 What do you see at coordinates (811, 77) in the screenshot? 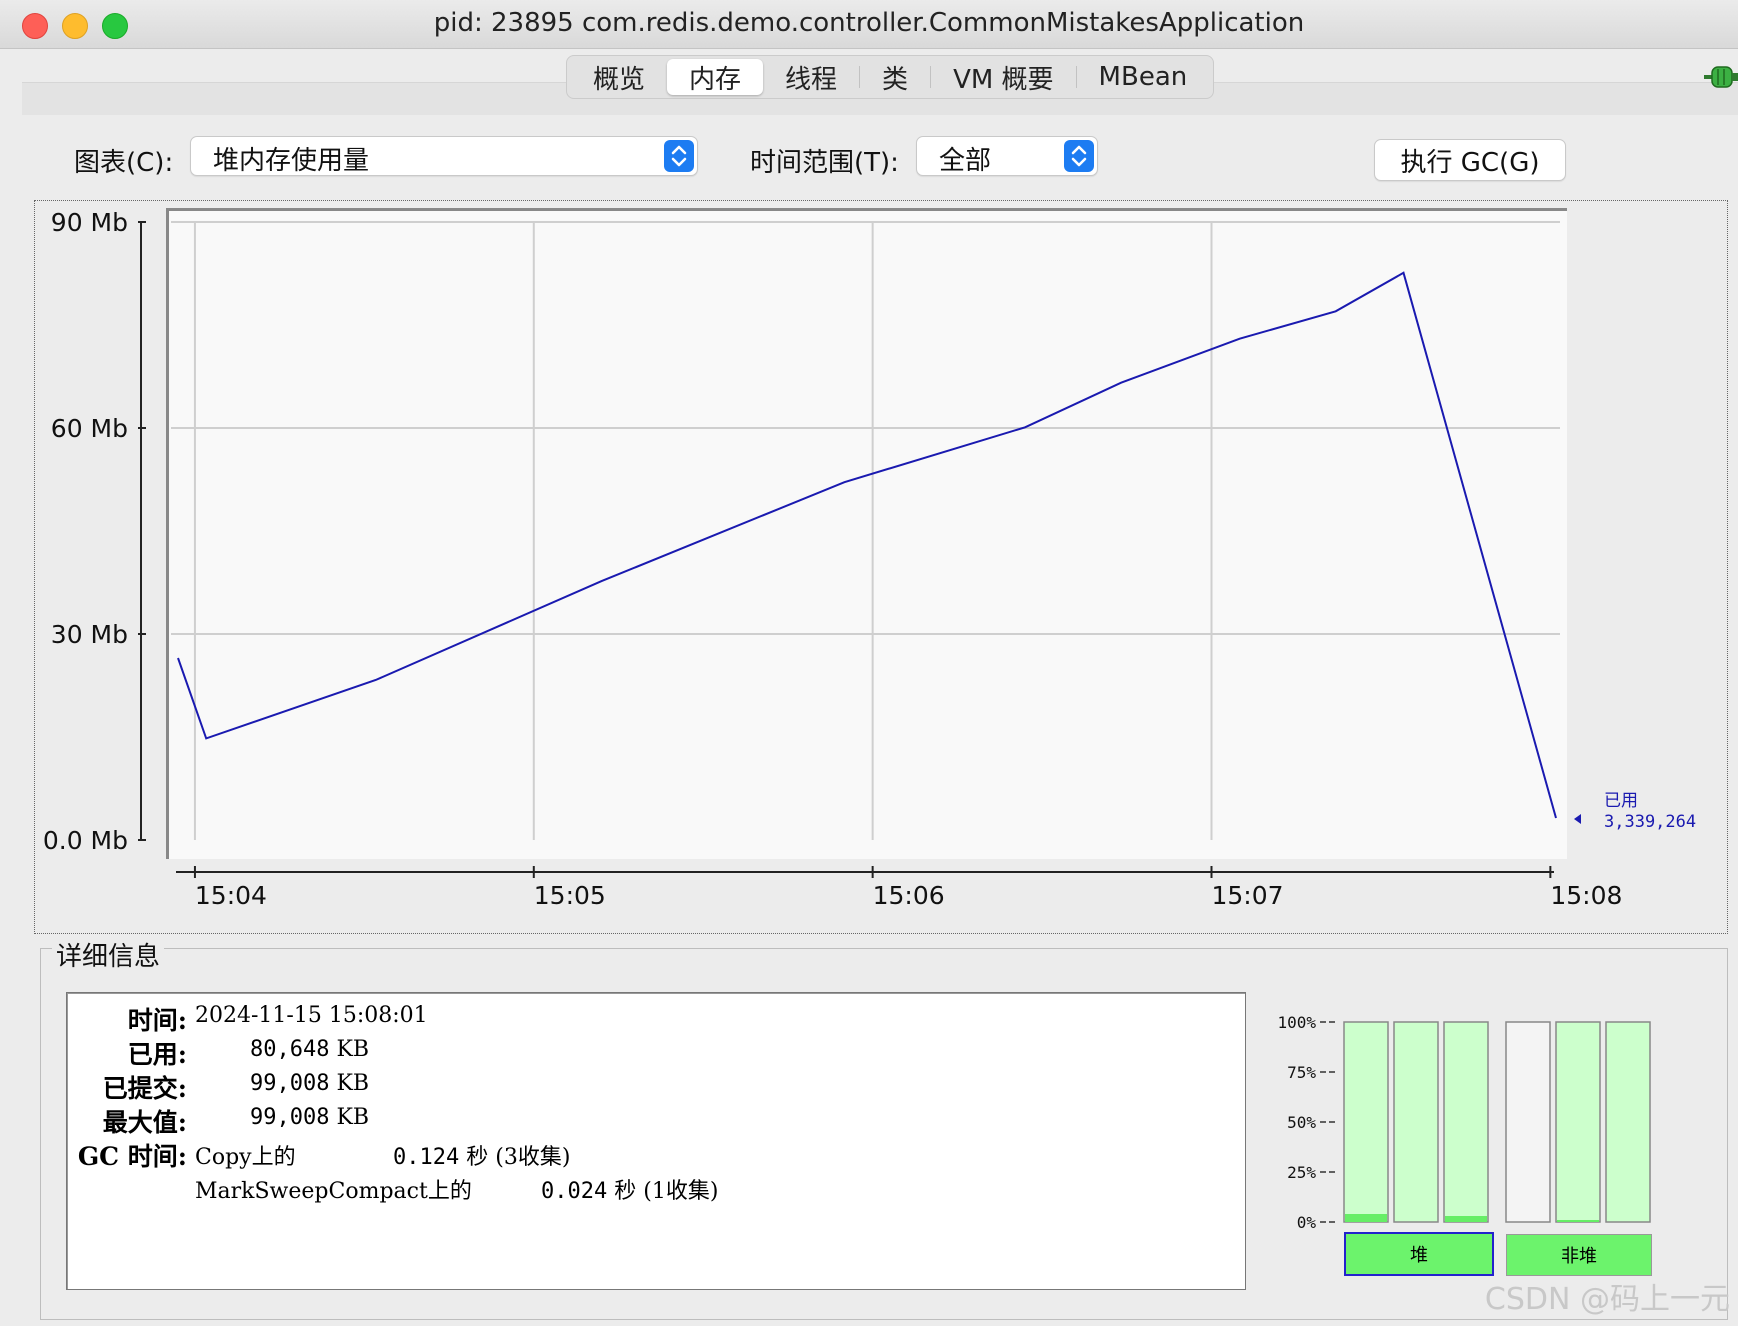
I see `tab-threads: 线程` at bounding box center [811, 77].